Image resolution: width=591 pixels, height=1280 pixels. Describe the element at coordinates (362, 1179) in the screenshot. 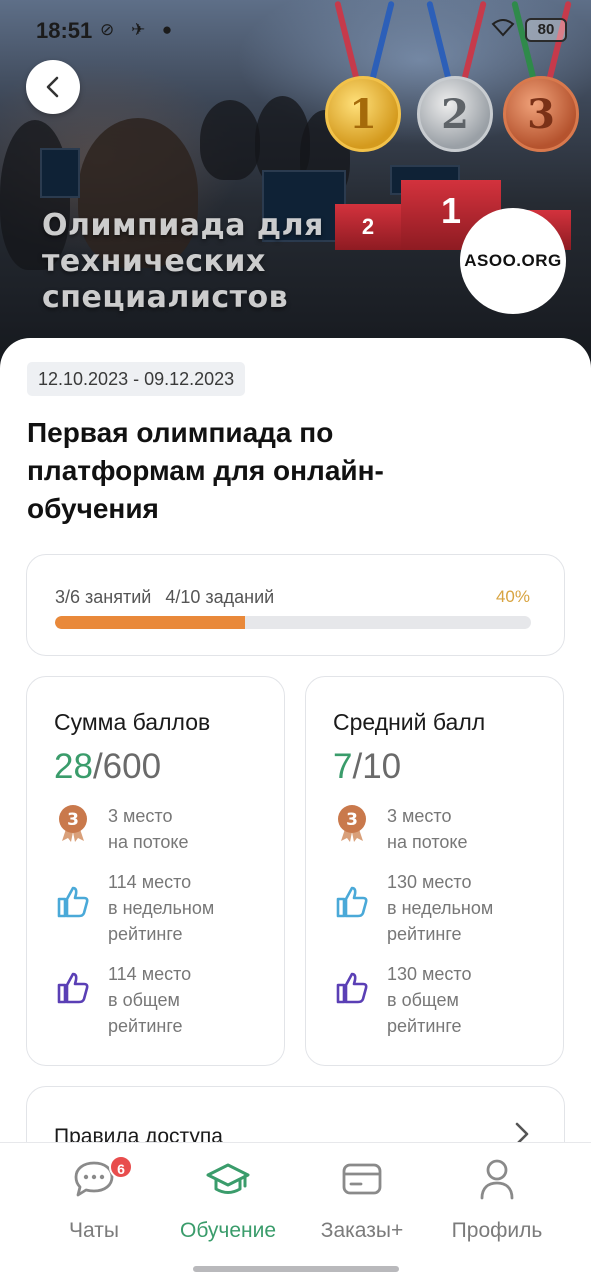

I see `card-icon` at that location.